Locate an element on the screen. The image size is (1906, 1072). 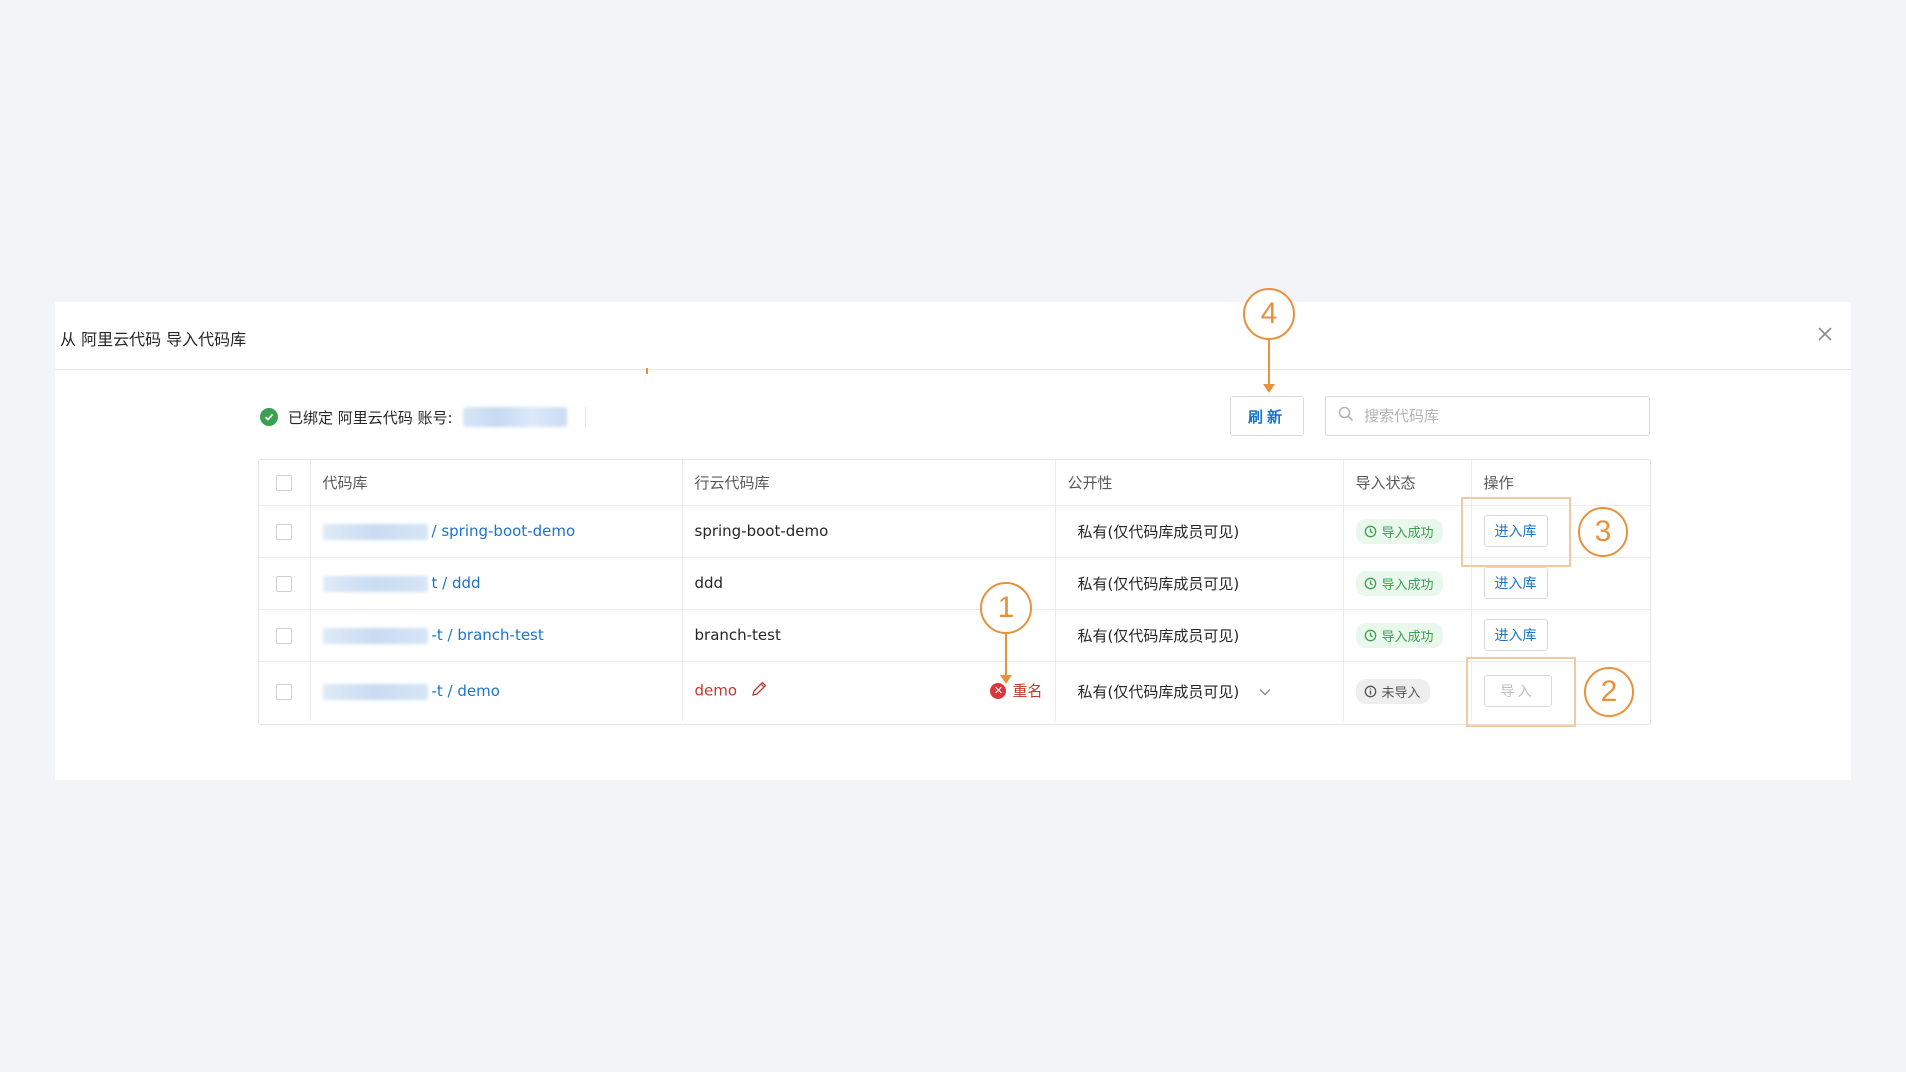
divider is located at coordinates (585, 417).